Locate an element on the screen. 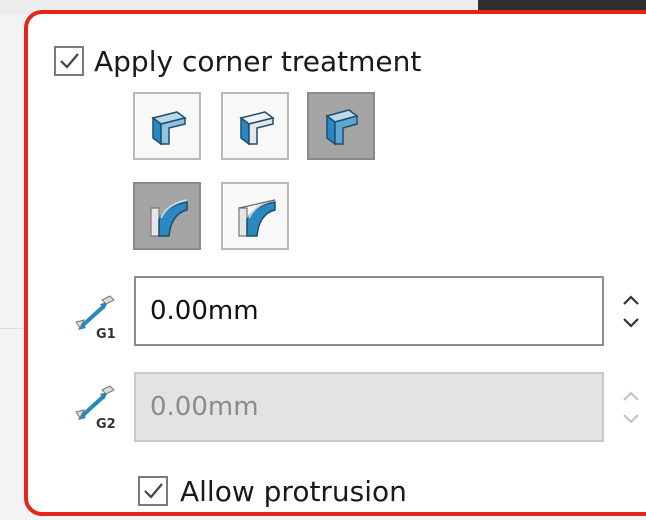  trim-corner-button is located at coordinates (167, 216).